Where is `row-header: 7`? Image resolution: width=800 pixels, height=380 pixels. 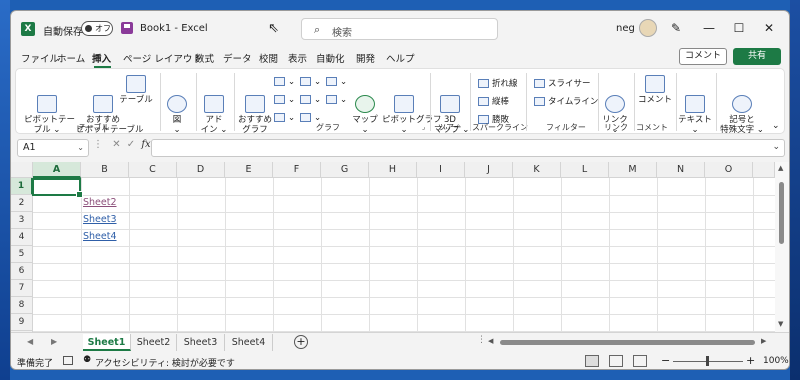
row-header: 7 is located at coordinates (22, 288).